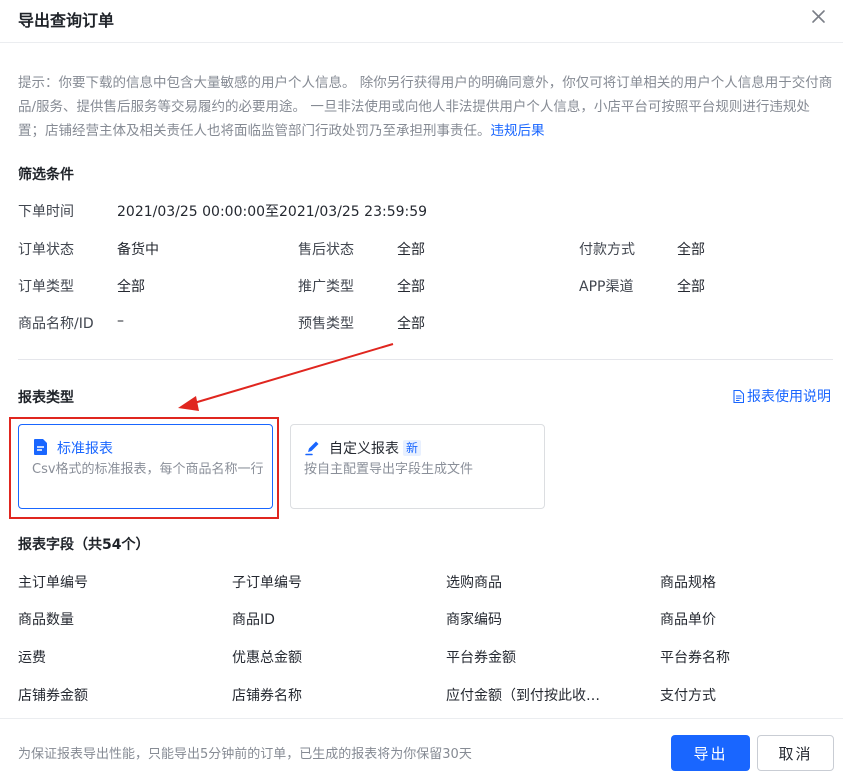 The height and width of the screenshot is (776, 843). What do you see at coordinates (56, 324) in the screenshot?
I see `product-name-id-label: 商品名称/ID` at bounding box center [56, 324].